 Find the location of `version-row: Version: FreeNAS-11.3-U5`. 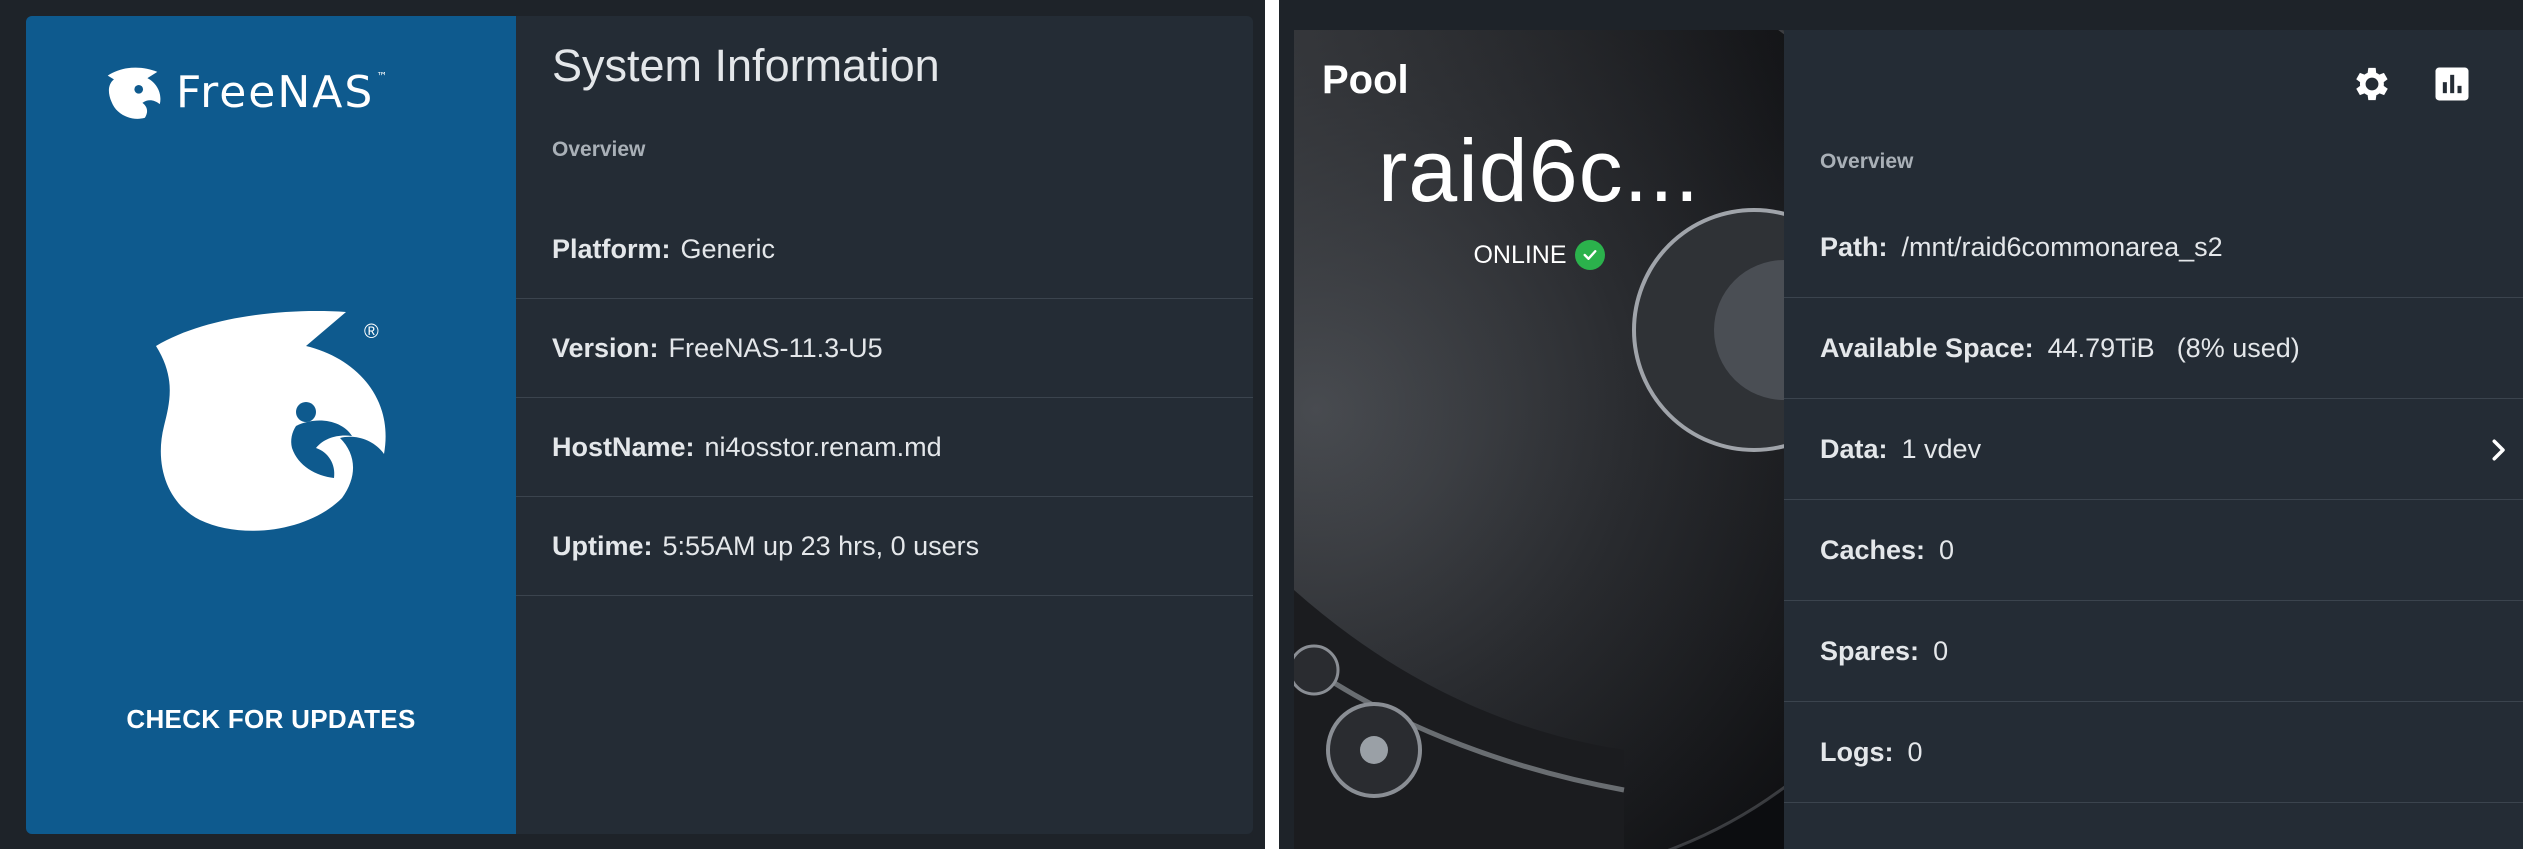

version-row: Version: FreeNAS-11.3-U5 is located at coordinates (884, 348).